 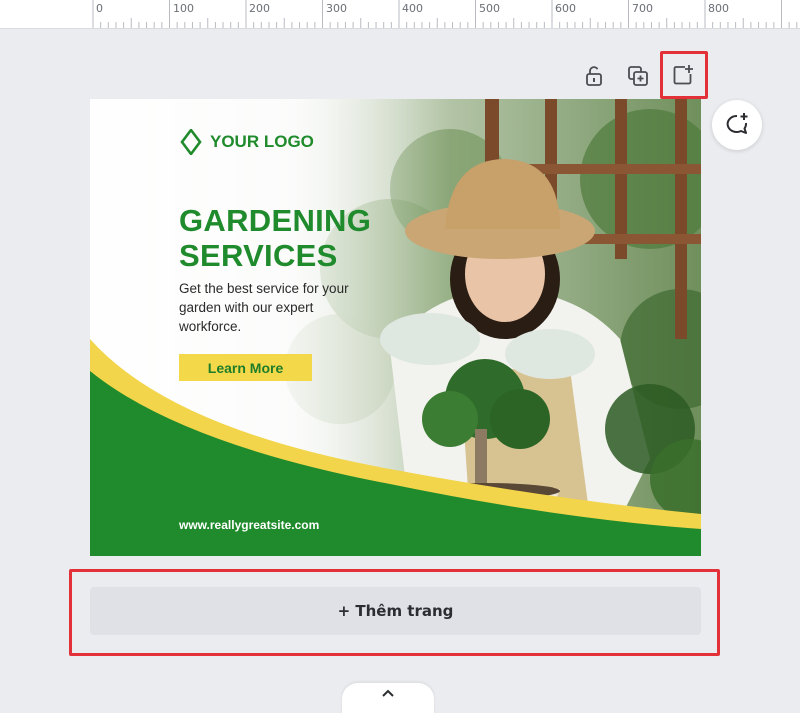 I want to click on ruler-label: 600, so click(x=565, y=8).